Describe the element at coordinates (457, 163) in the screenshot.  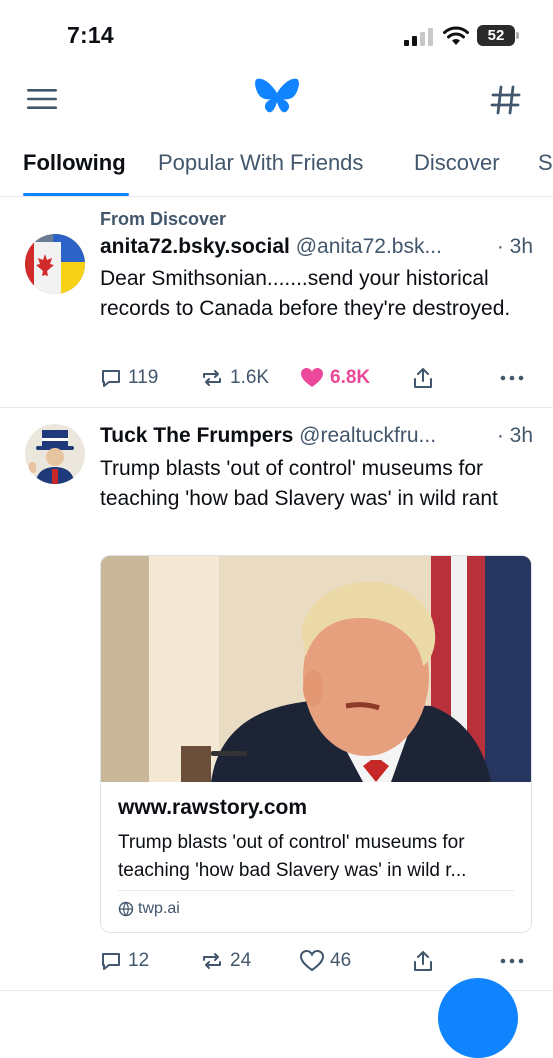
I see `tab-discover: Discover` at that location.